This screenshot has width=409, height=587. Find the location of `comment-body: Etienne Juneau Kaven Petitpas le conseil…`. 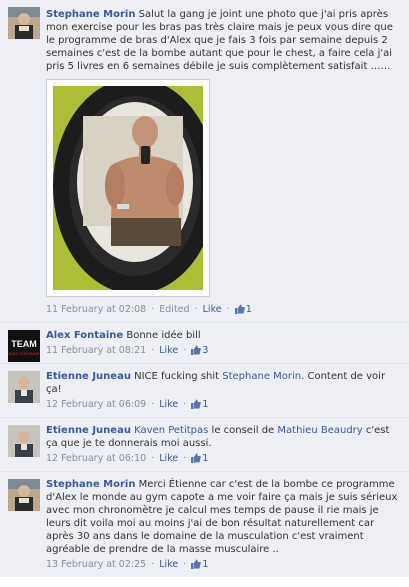

comment-body: Etienne Juneau Kaven Petitpas le conseil… is located at coordinates (223, 437).